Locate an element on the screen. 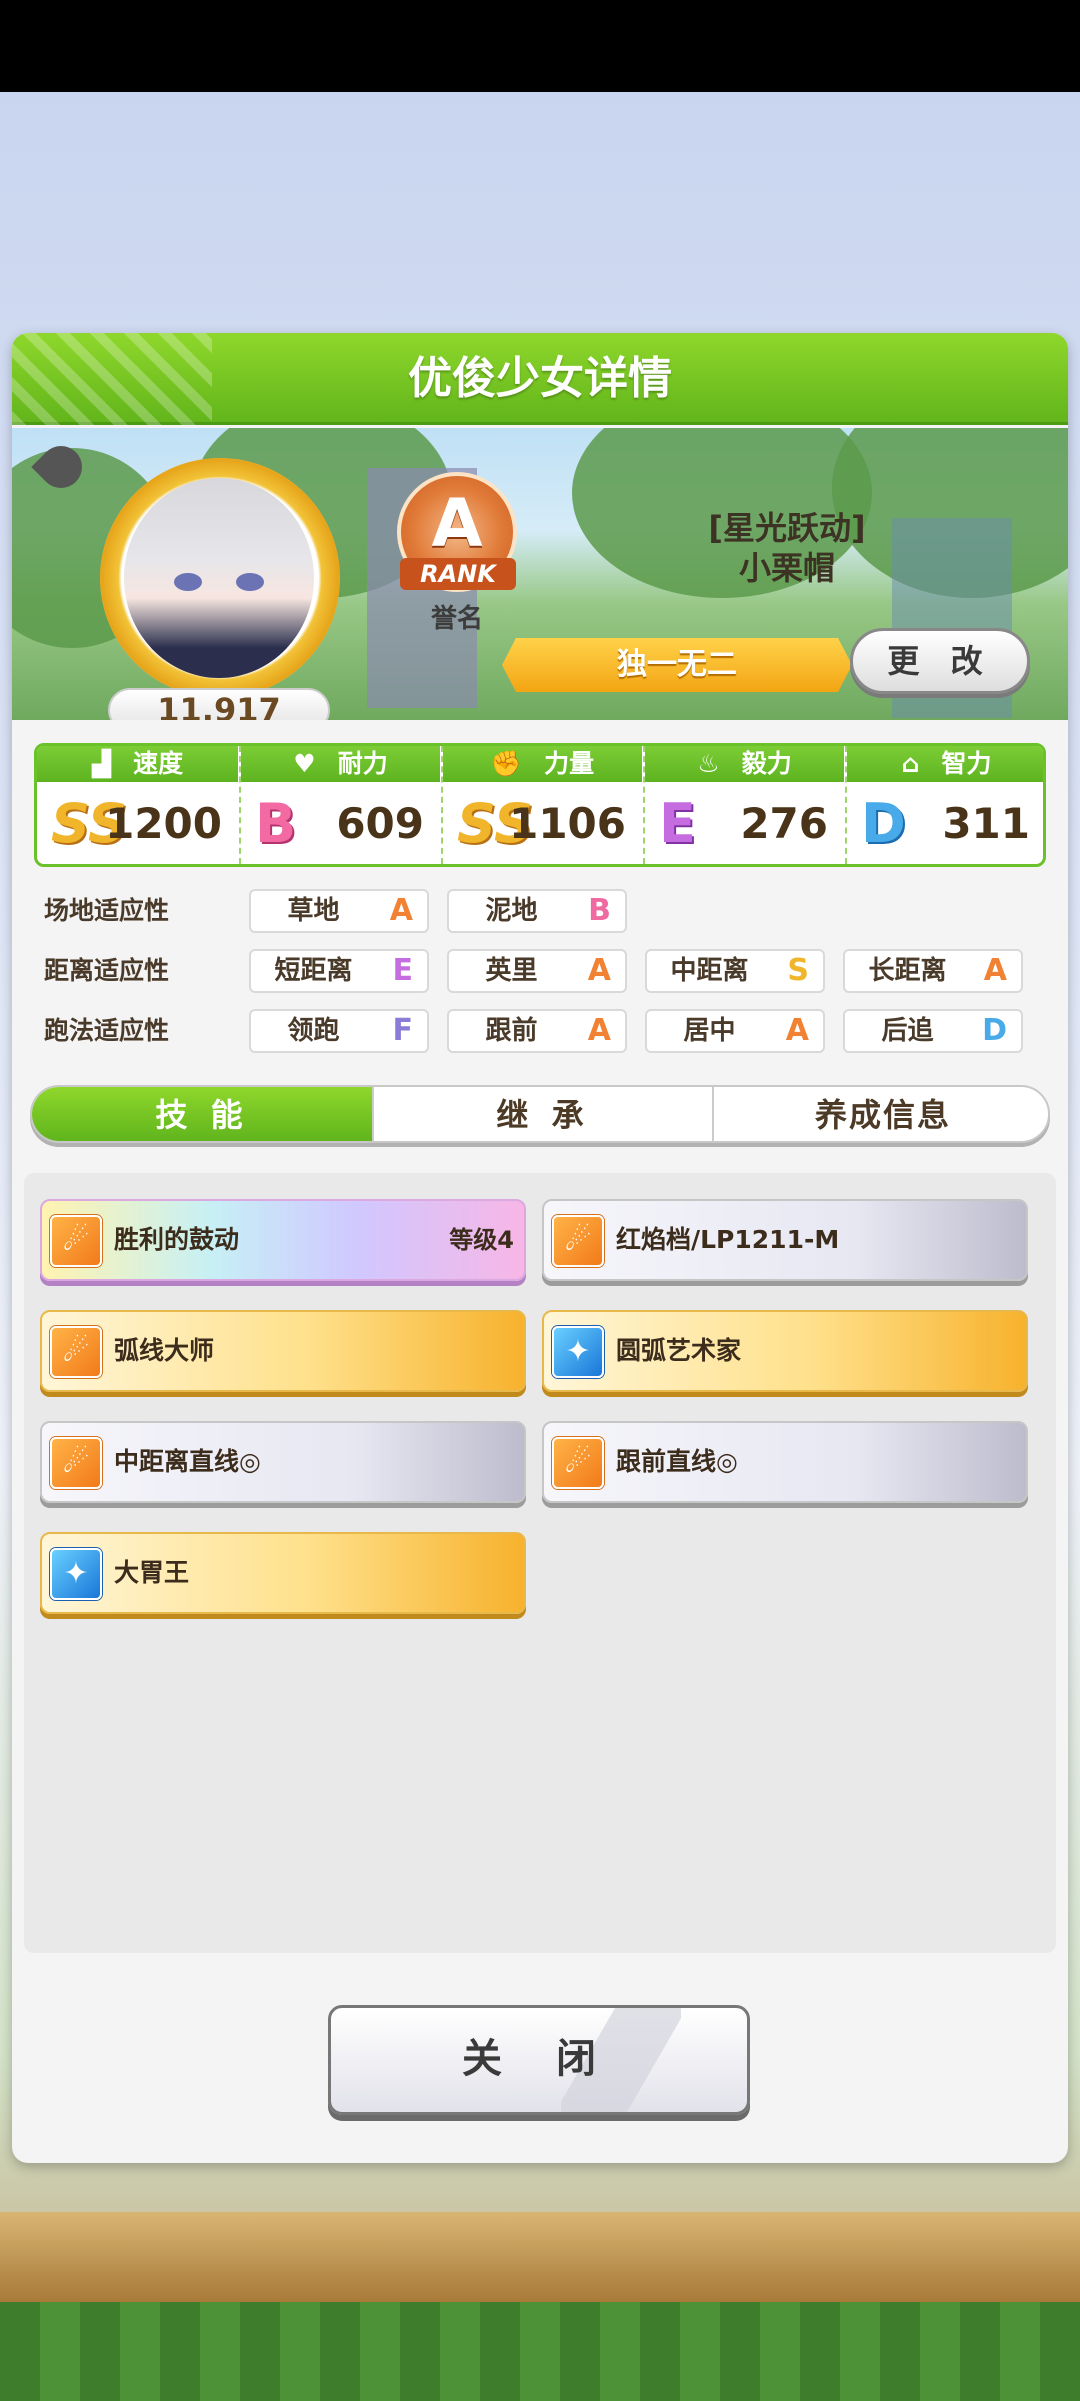 The image size is (1080, 2401). evaluation-score: 11,917 is located at coordinates (219, 704).